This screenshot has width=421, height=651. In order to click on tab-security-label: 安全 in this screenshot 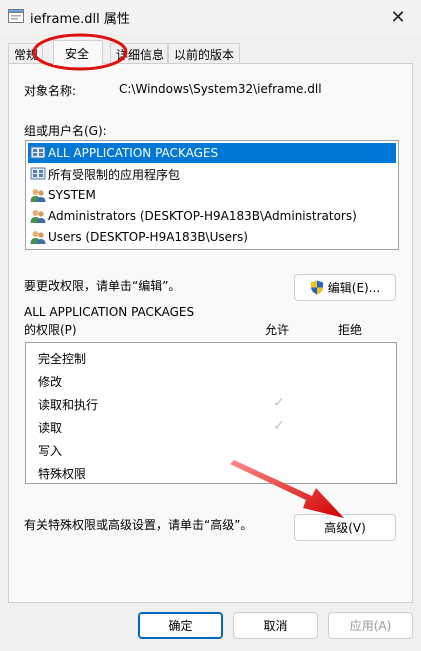, I will do `click(77, 54)`.